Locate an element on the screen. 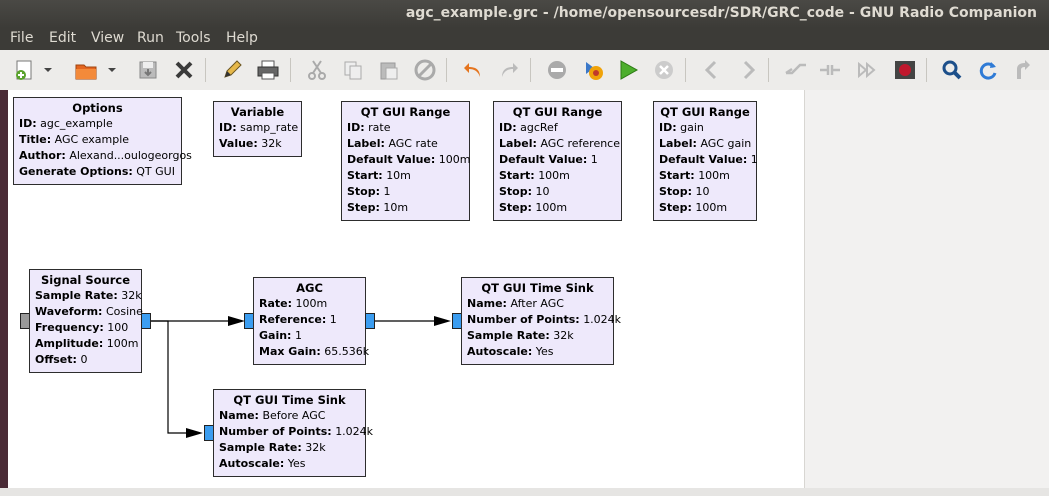  run-icon is located at coordinates (628, 70).